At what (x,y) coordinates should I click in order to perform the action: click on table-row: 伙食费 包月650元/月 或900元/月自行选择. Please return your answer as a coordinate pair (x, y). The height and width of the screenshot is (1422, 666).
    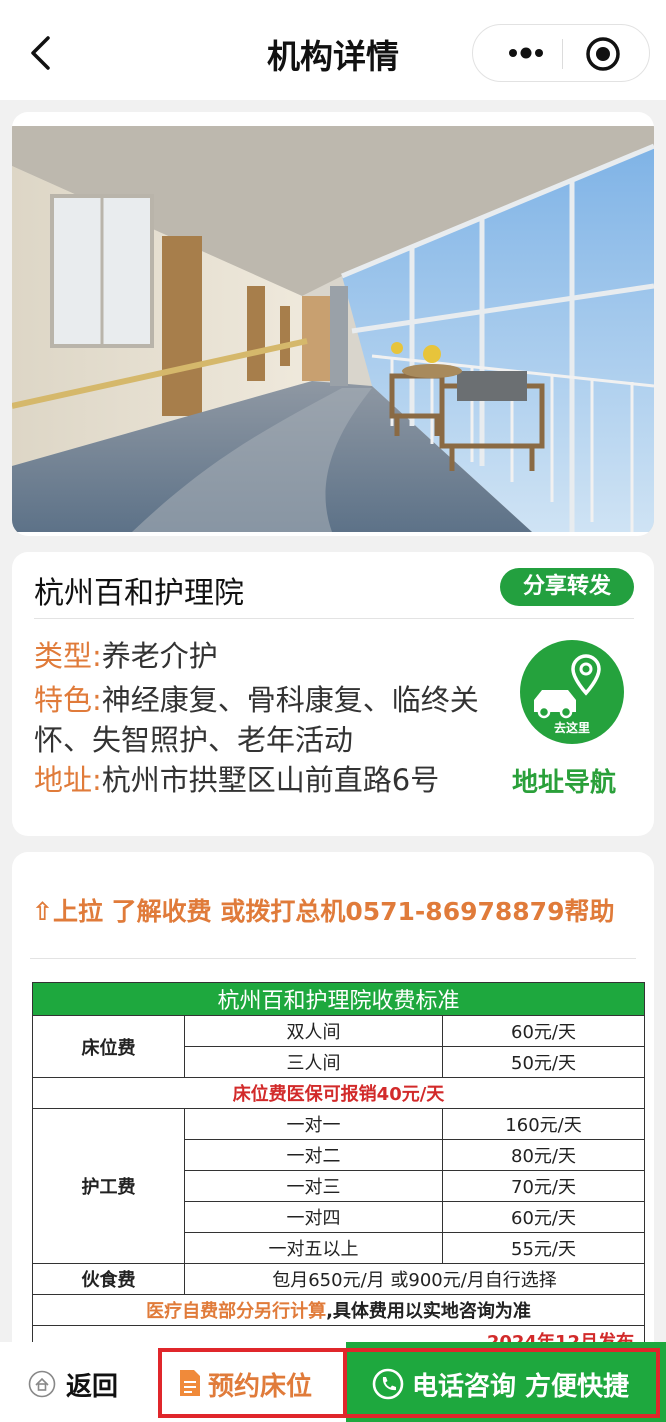
    Looking at the image, I should click on (339, 1279).